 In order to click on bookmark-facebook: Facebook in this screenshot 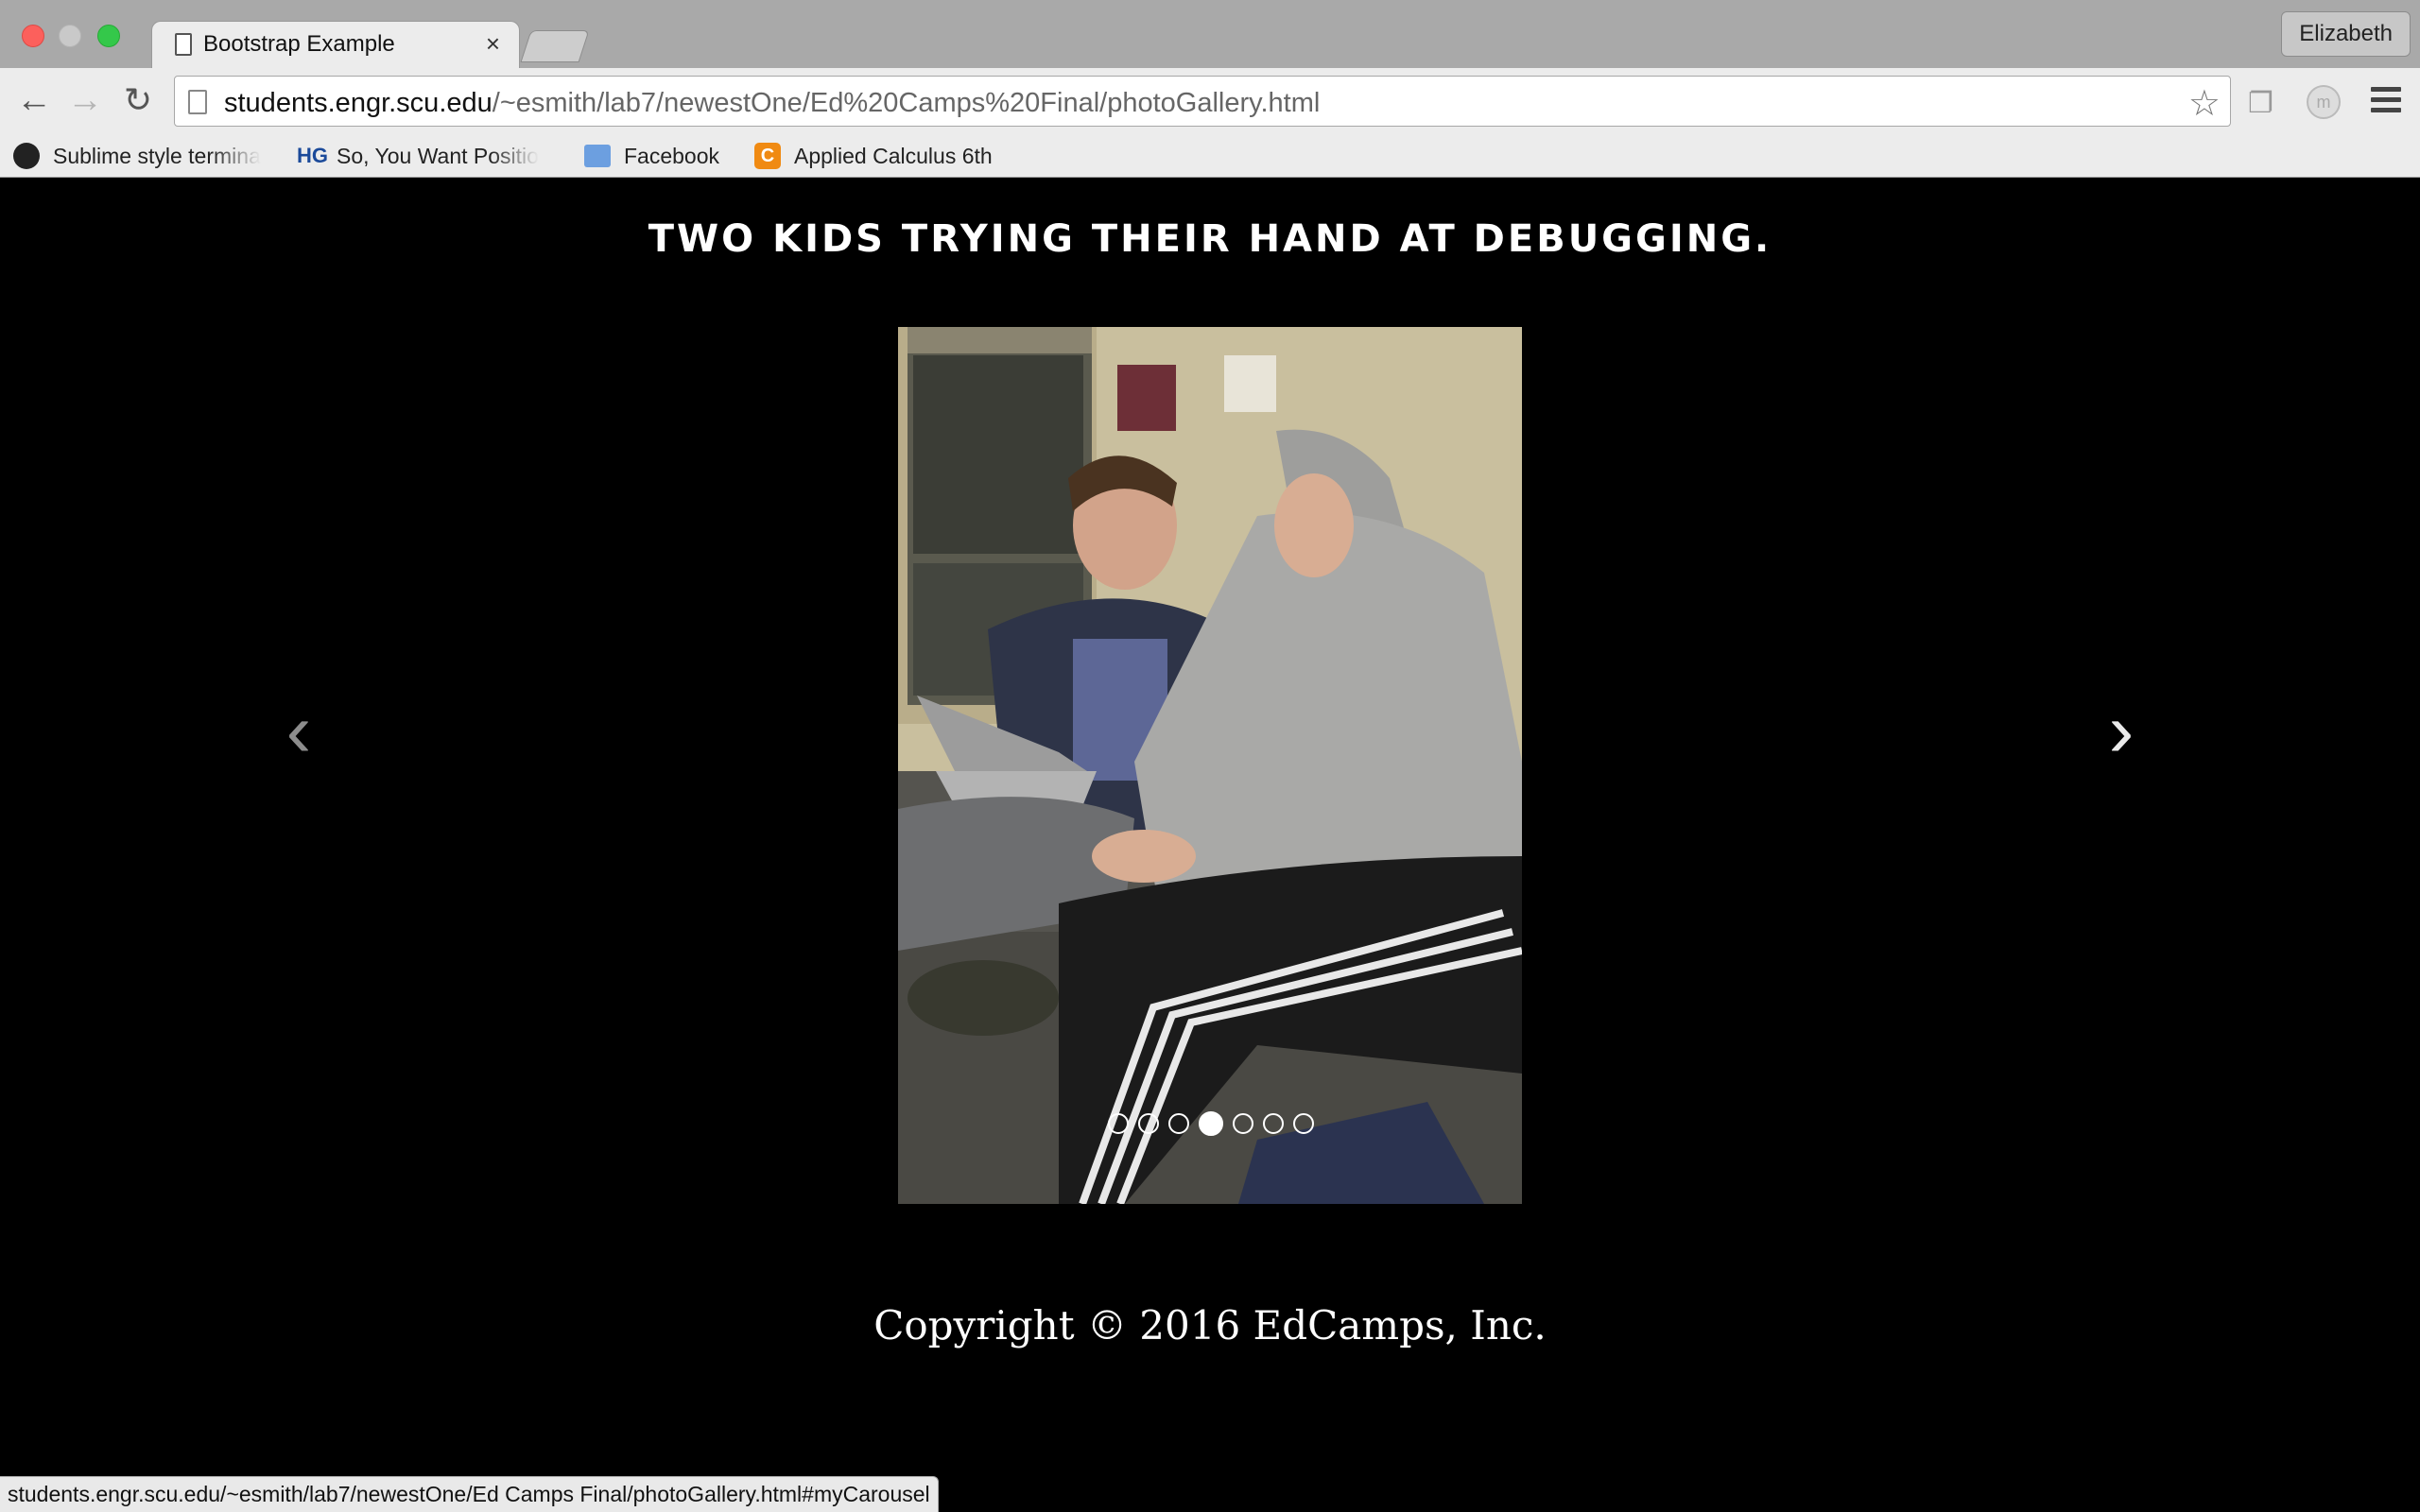, I will do `click(651, 156)`.